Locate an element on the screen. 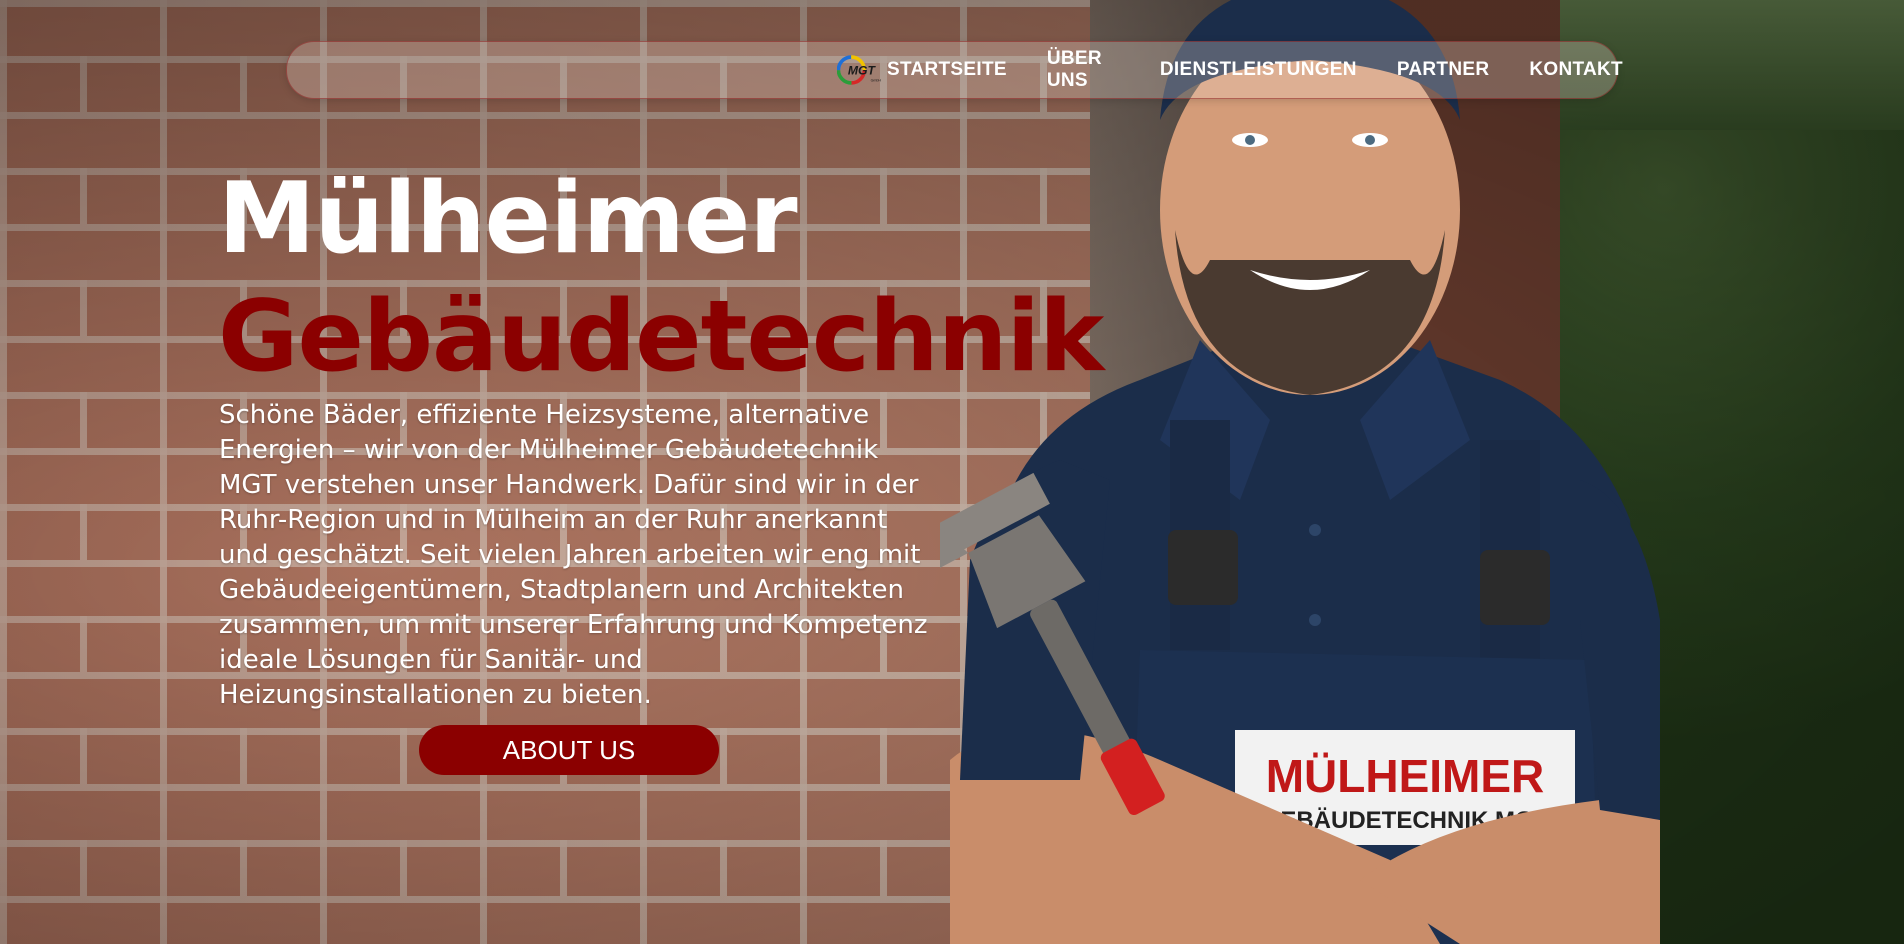 This screenshot has width=1904, height=944. about-us-button: ABOUT US is located at coordinates (569, 750).